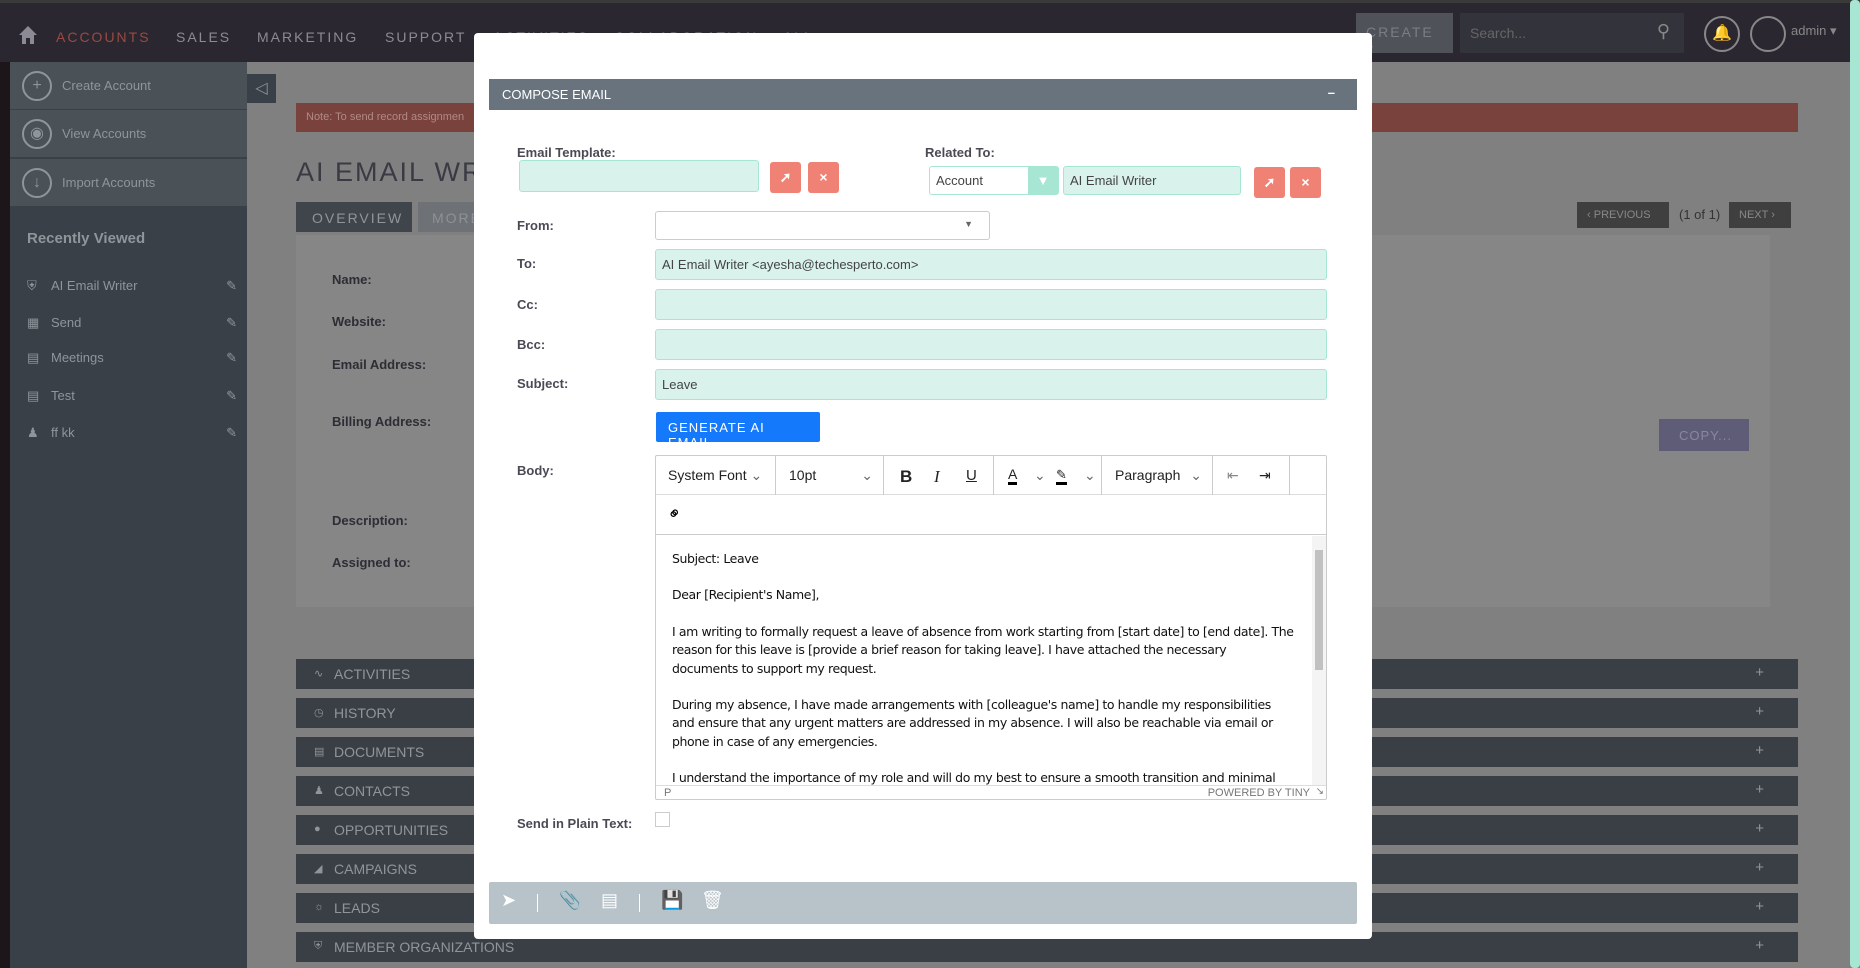 This screenshot has height=968, width=1860. What do you see at coordinates (354, 217) in the screenshot?
I see `tab-overview: OVERVIEW` at bounding box center [354, 217].